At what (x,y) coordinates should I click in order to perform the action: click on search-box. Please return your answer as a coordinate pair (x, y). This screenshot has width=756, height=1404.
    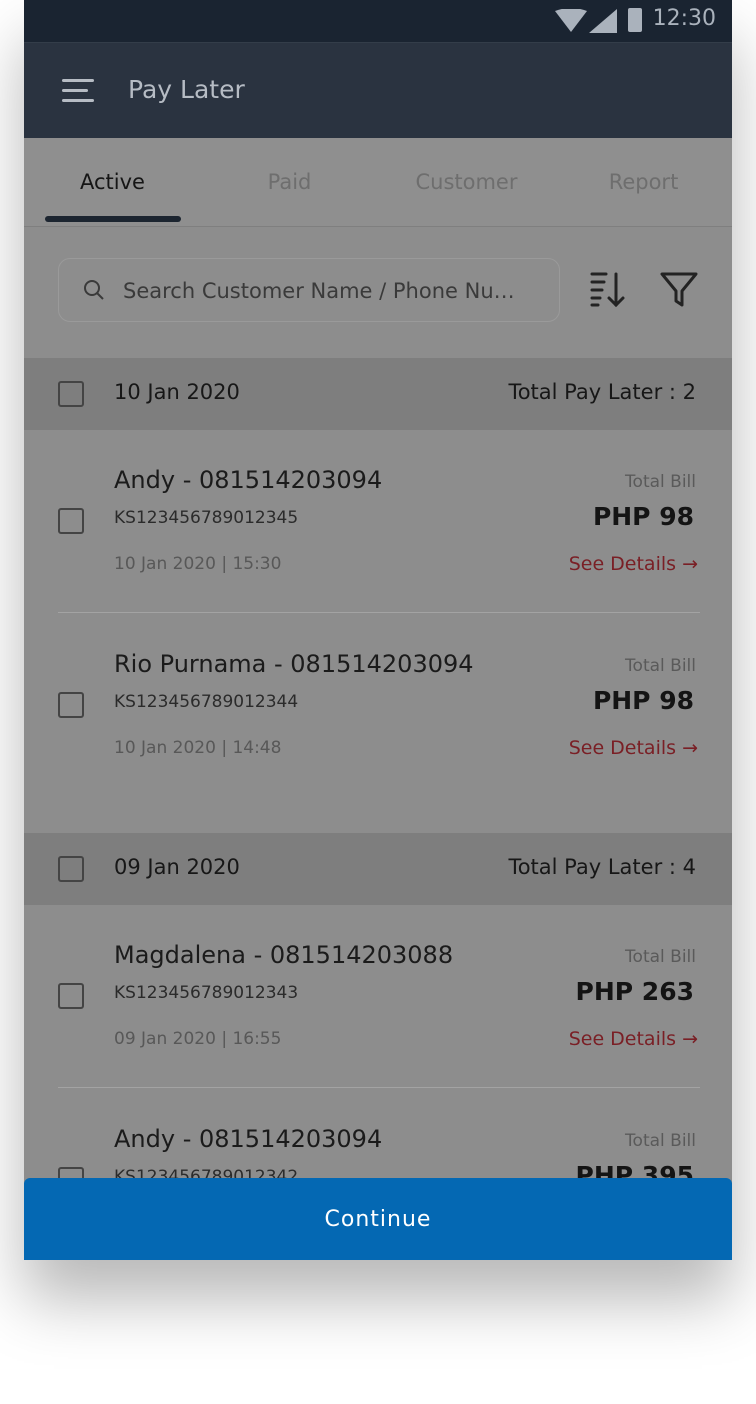
    Looking at the image, I should click on (309, 290).